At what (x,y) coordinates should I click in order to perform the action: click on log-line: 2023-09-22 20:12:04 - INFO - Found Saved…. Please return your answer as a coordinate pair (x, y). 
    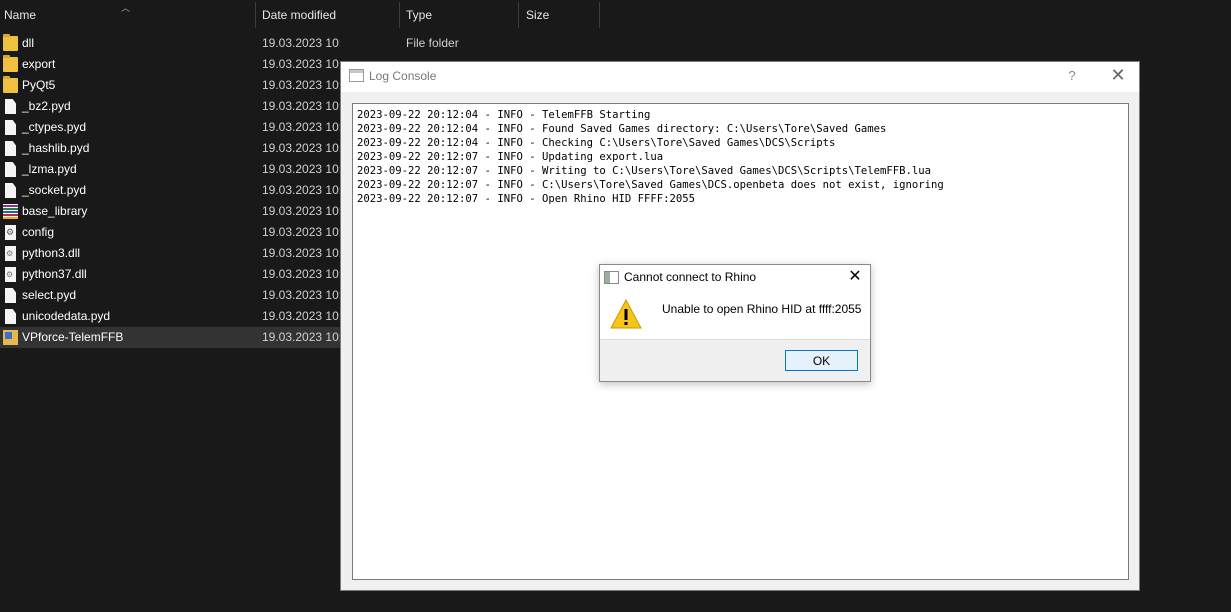
    Looking at the image, I should click on (622, 129).